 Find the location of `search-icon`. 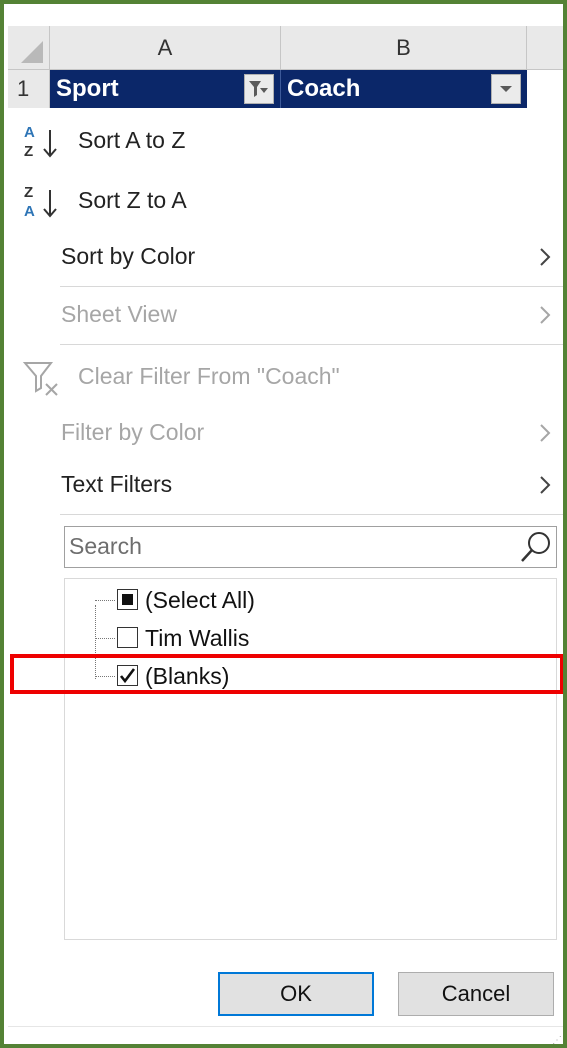

search-icon is located at coordinates (536, 547).